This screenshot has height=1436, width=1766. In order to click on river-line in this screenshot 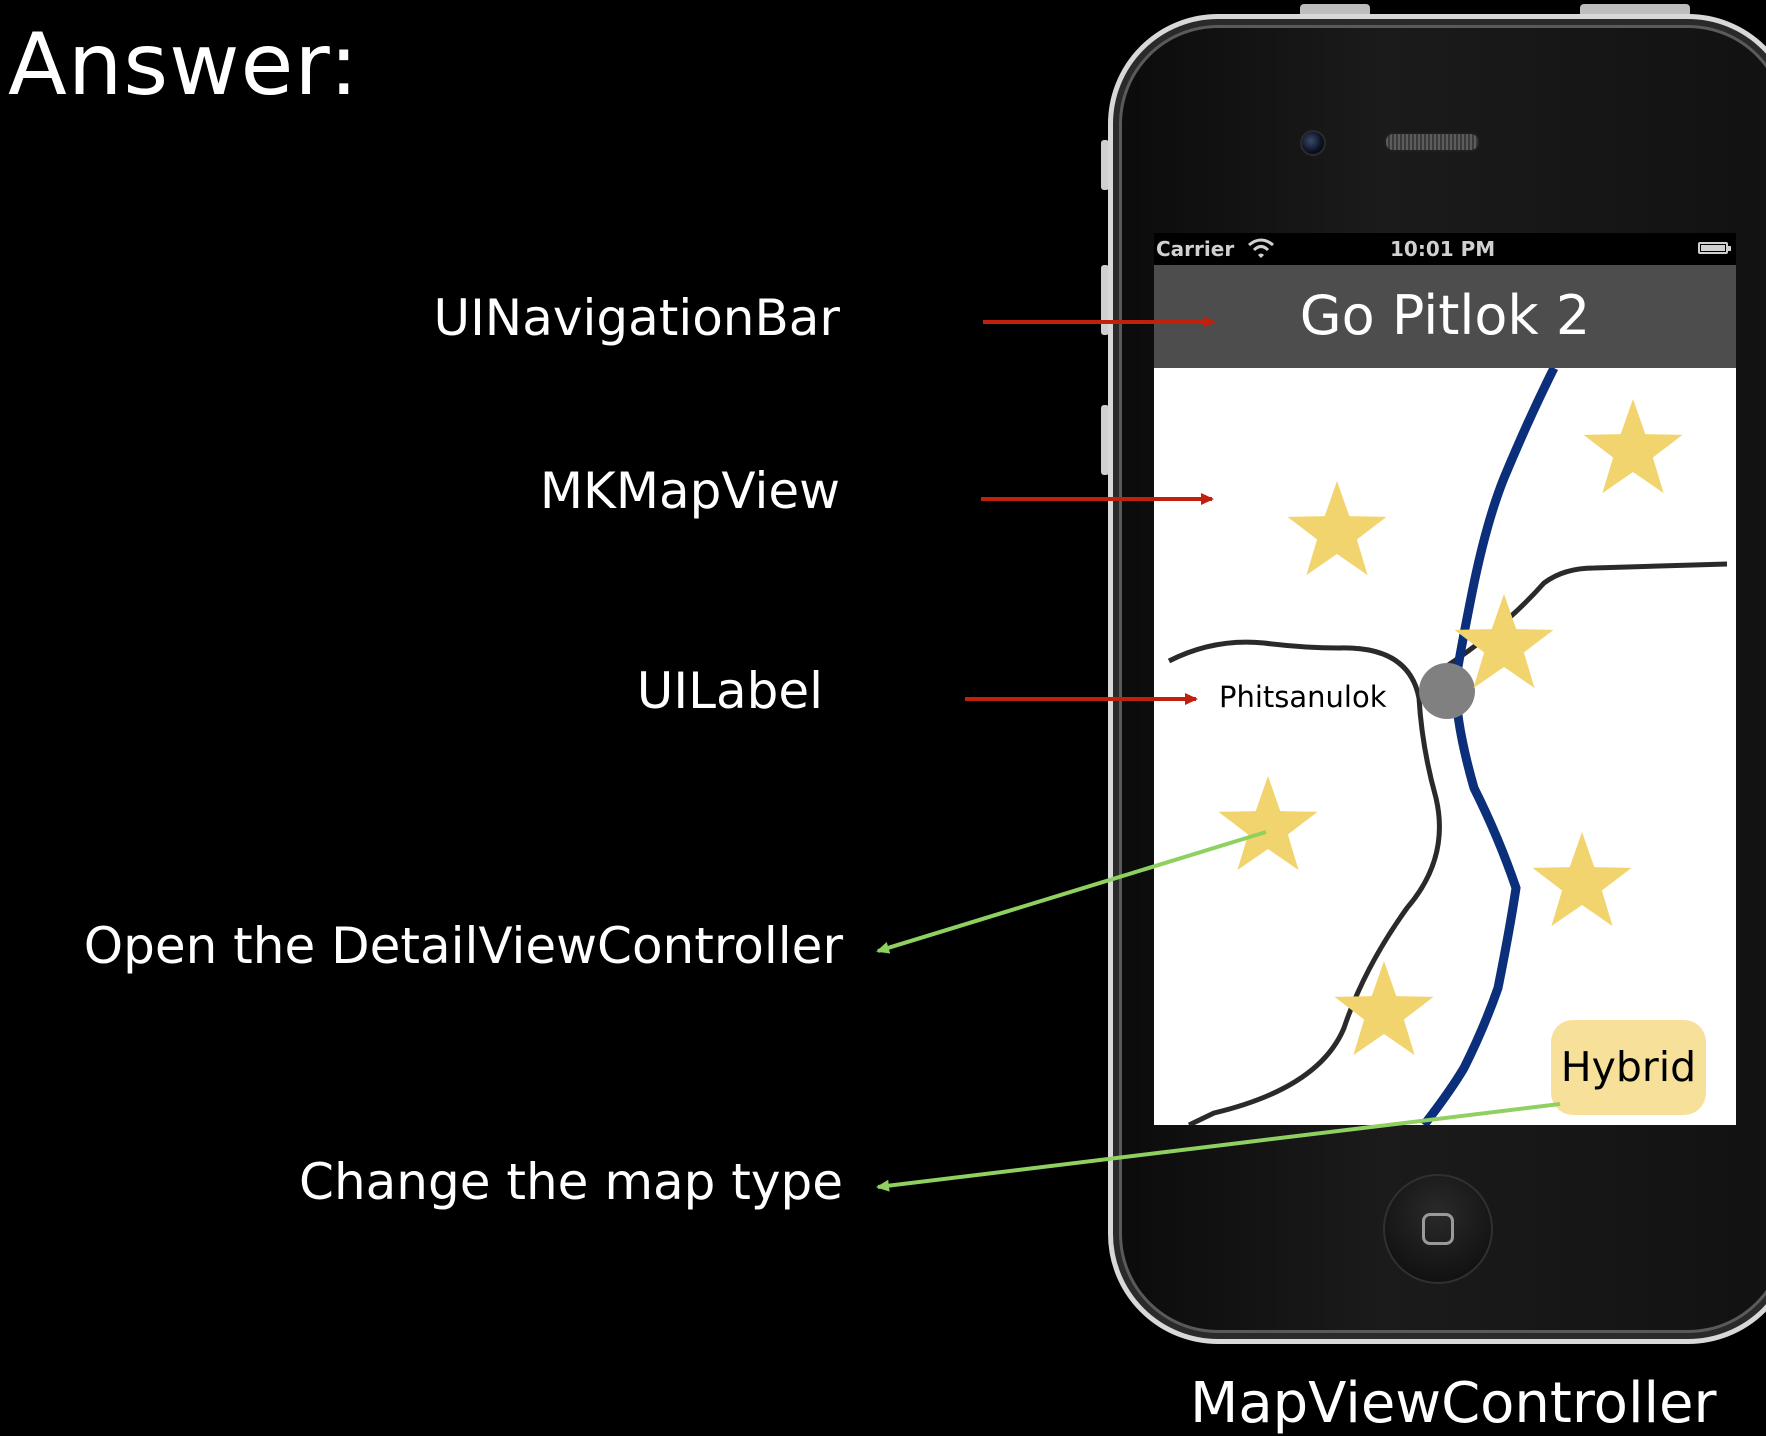, I will do `click(1489, 746)`.